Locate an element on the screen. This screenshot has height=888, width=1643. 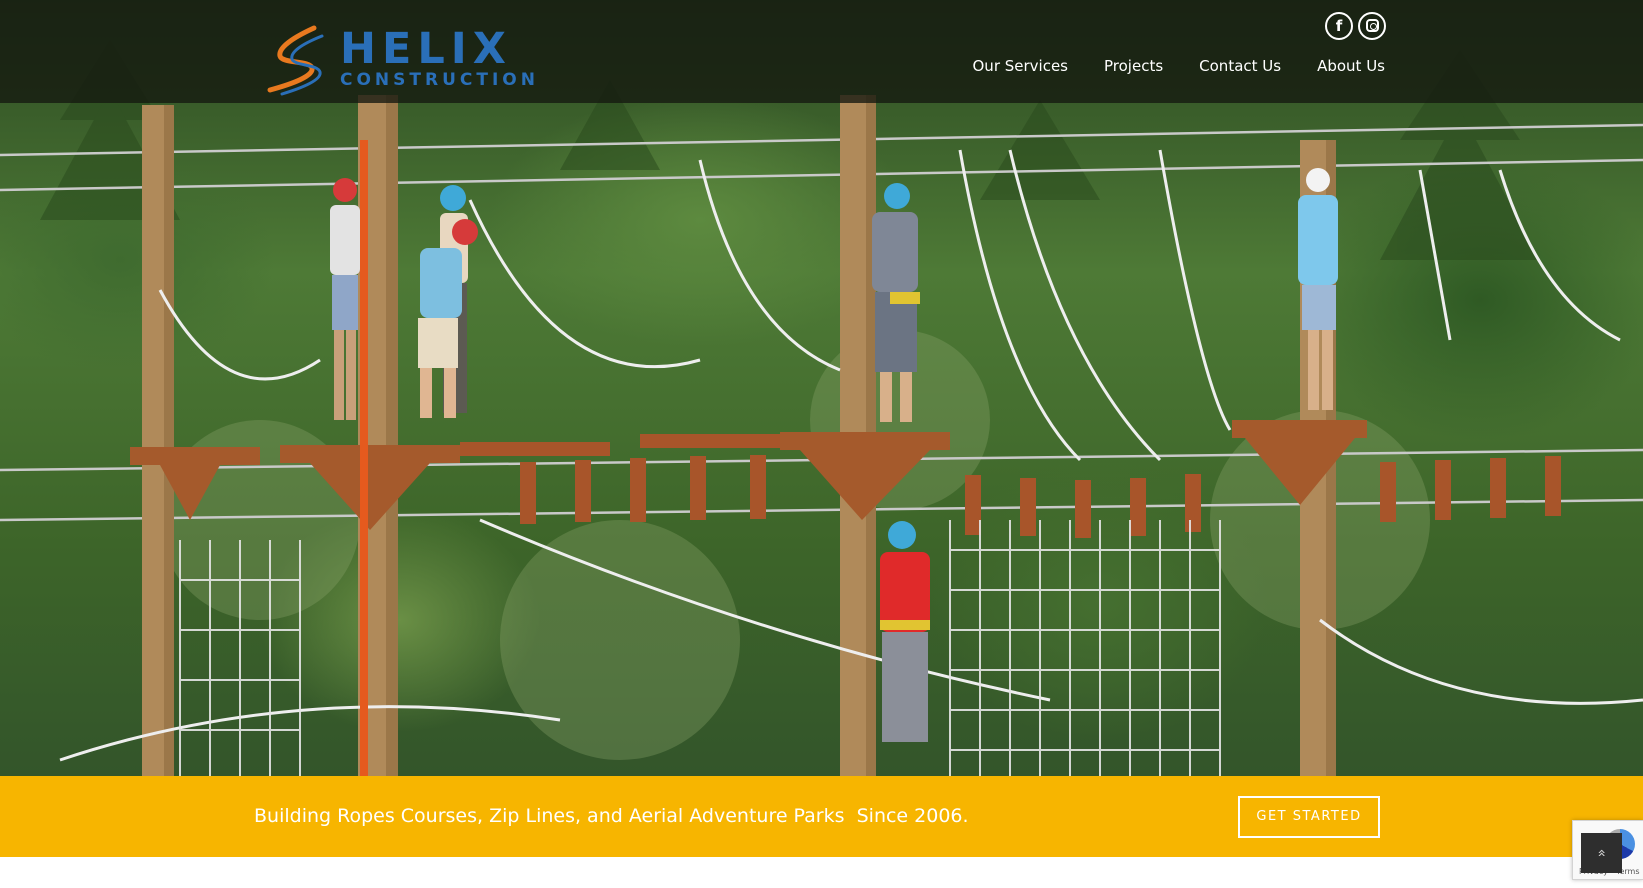
chevron-up-icon: « is located at coordinates (1601, 853).